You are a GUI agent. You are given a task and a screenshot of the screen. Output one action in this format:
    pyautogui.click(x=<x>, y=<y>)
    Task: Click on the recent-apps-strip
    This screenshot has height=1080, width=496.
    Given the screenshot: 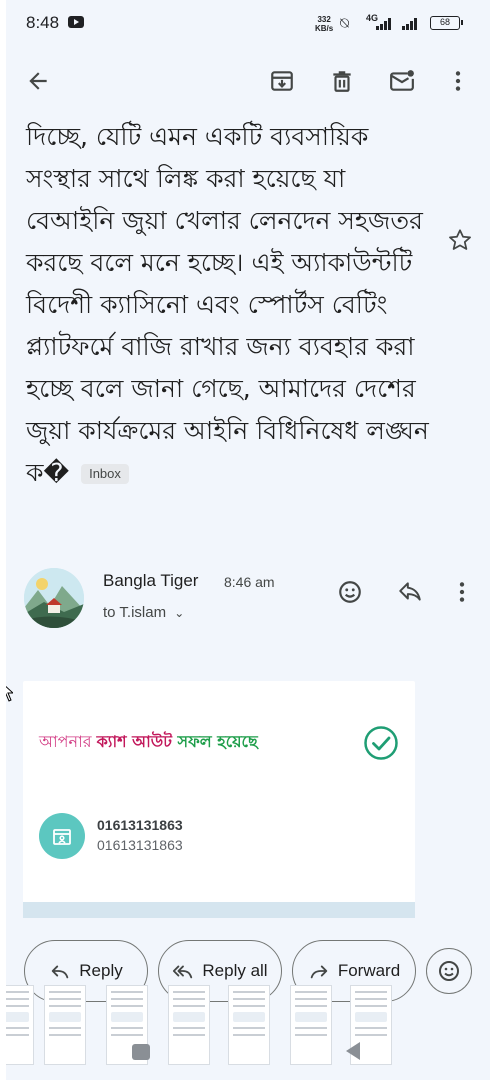 What is the action you would take?
    pyautogui.click(x=248, y=1027)
    